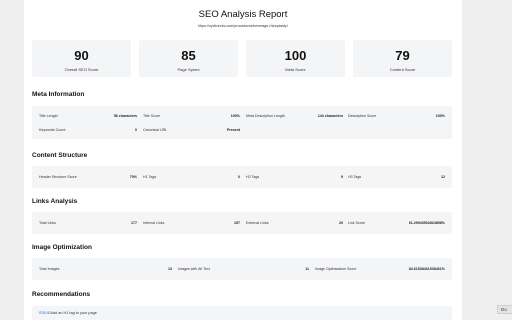  Describe the element at coordinates (265, 116) in the screenshot. I see `row-key: Meta Description Length` at that location.